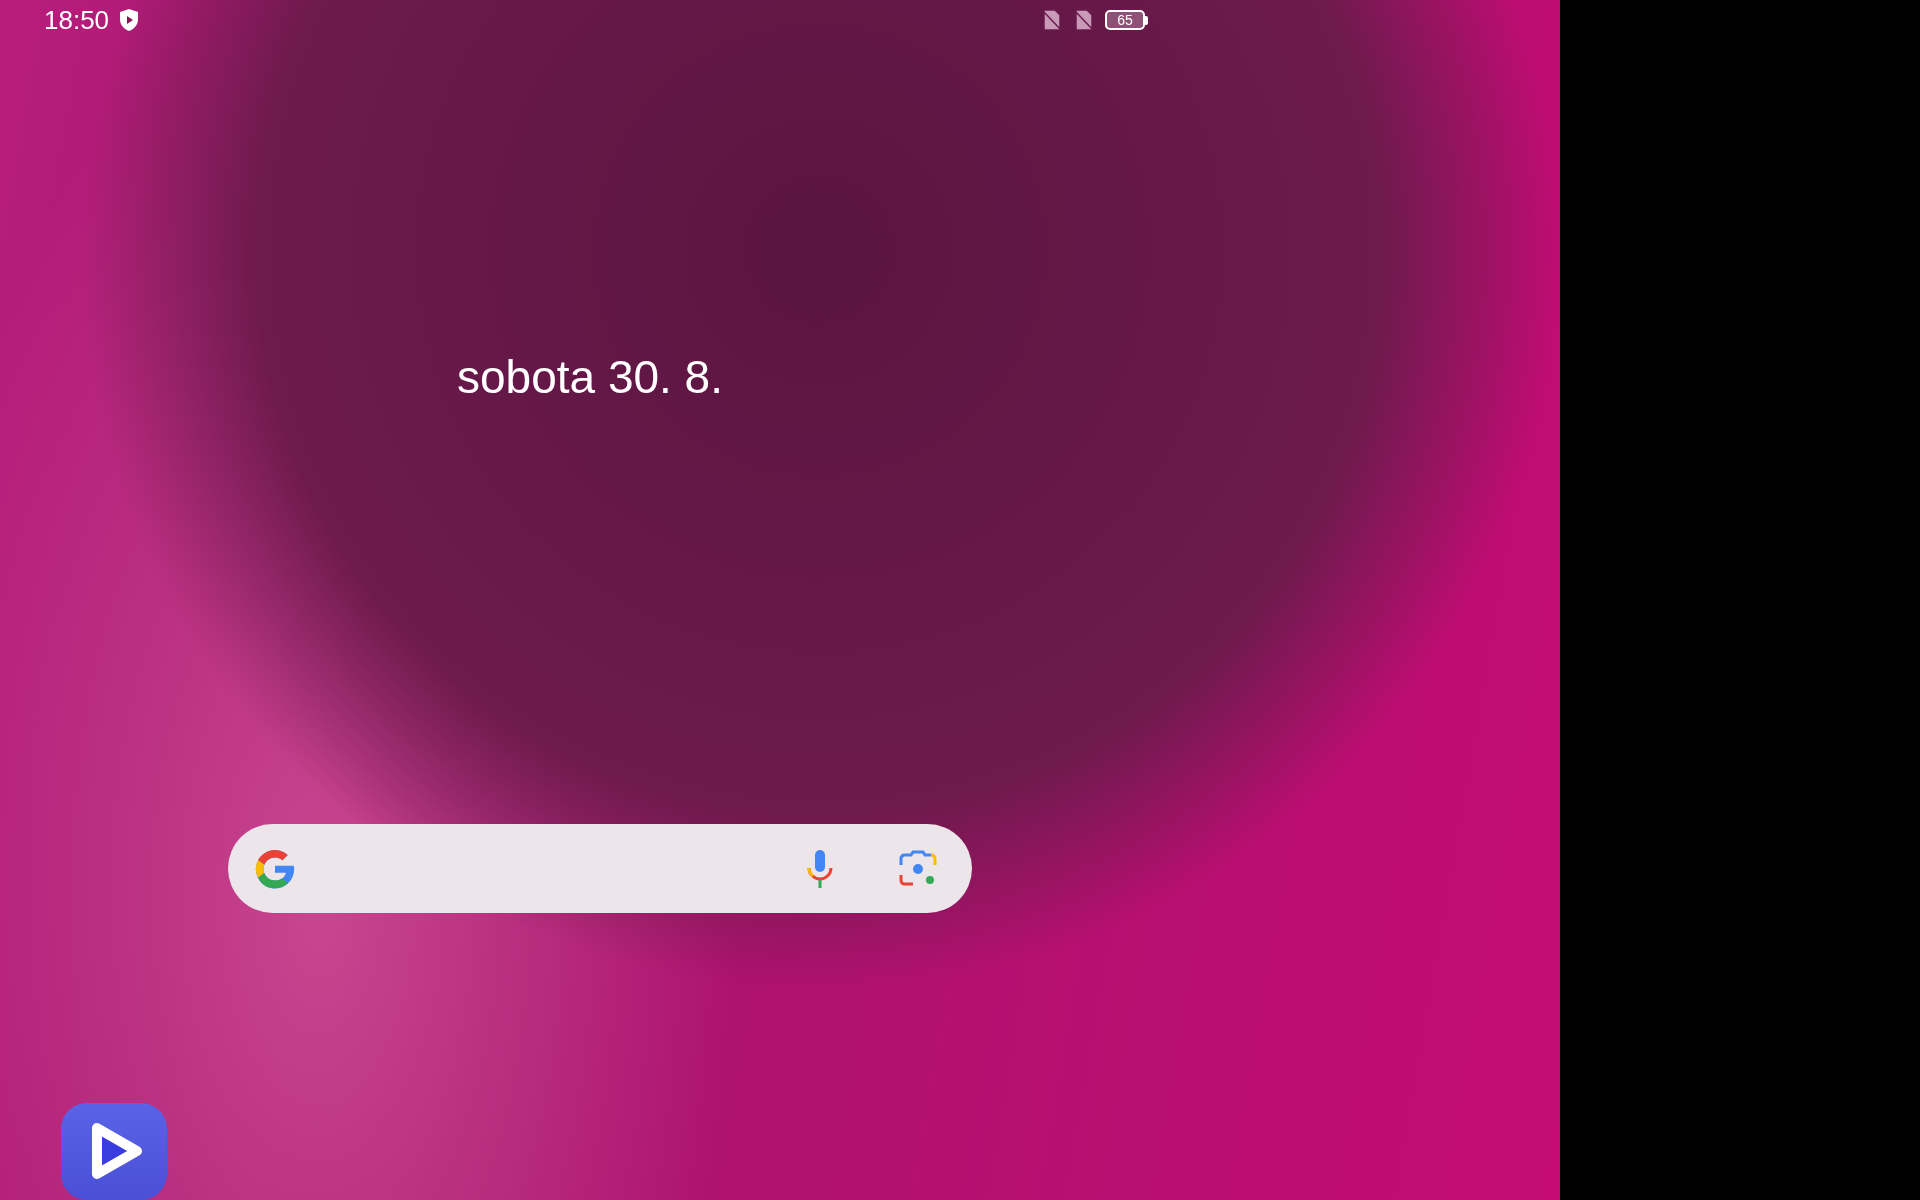  Describe the element at coordinates (590, 377) in the screenshot. I see `date-text: sobota 30. 8.` at that location.